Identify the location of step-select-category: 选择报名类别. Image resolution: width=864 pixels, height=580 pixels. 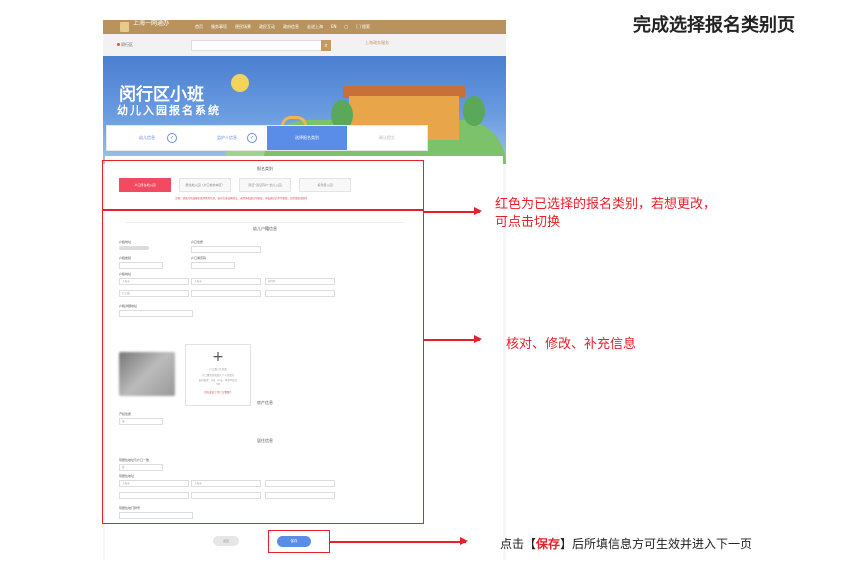
(307, 138).